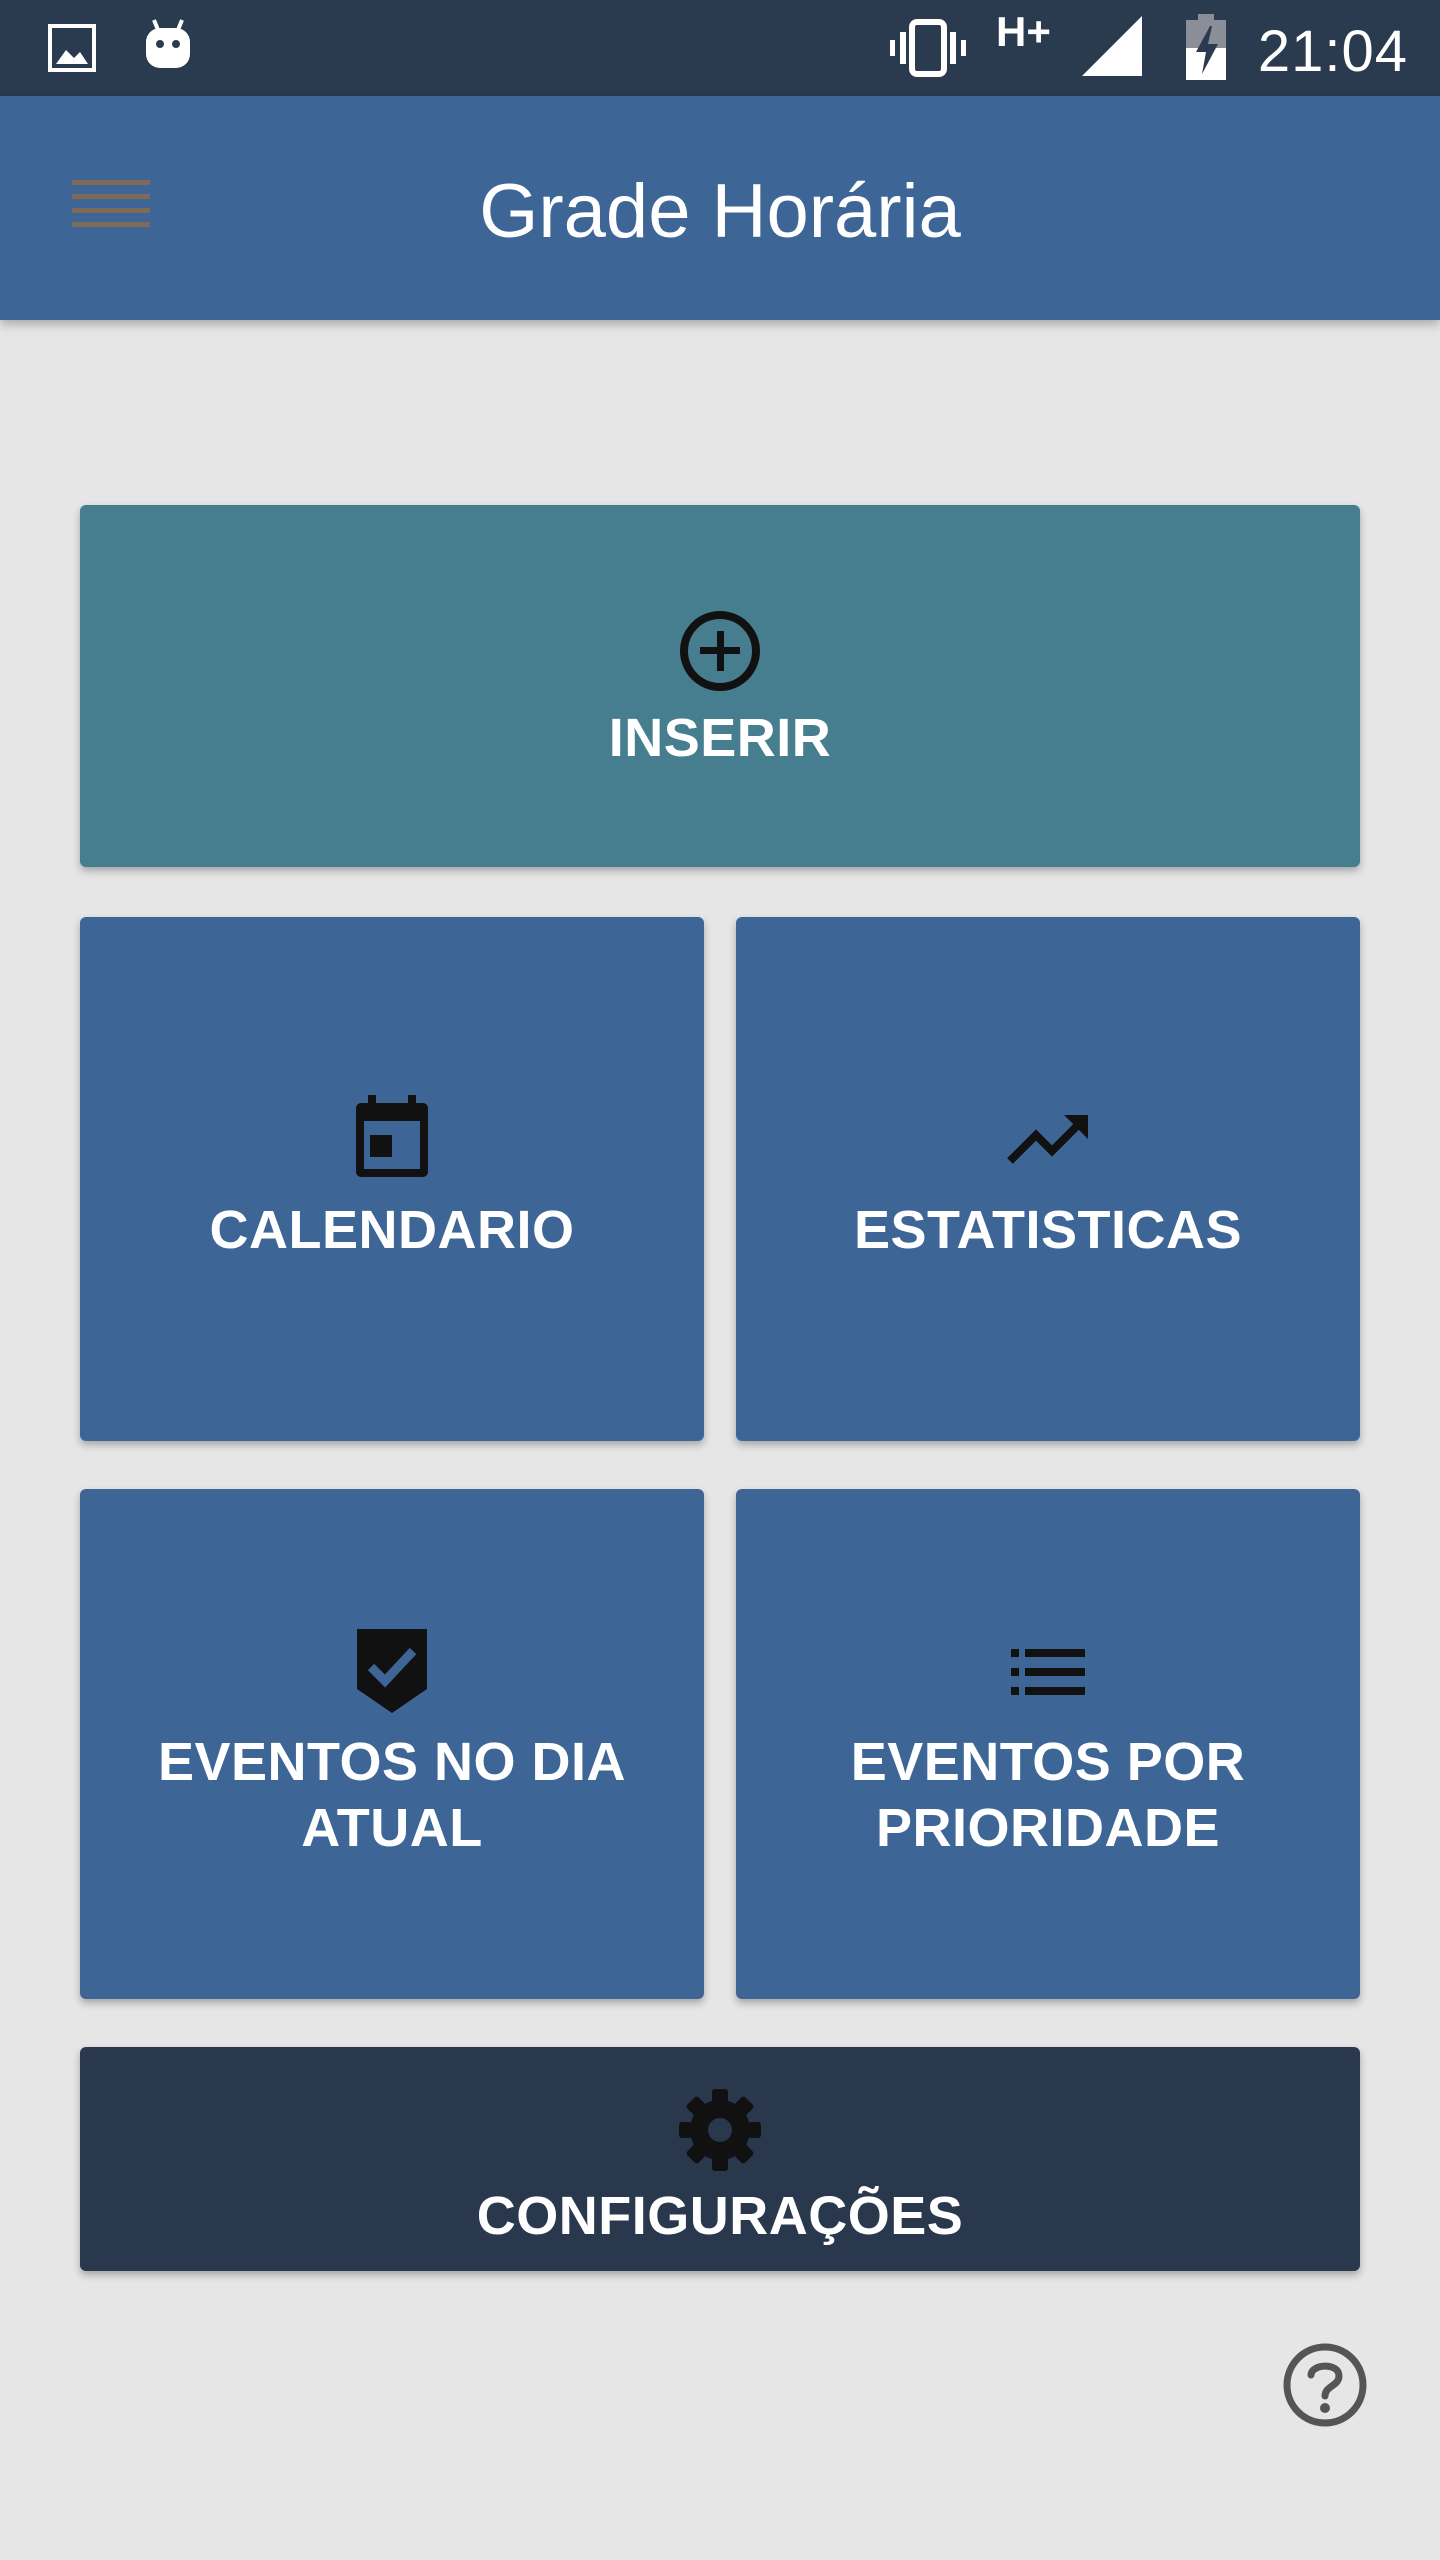 This screenshot has height=2560, width=1440. What do you see at coordinates (720, 48) in the screenshot?
I see `status-bar: H+ 21:04` at bounding box center [720, 48].